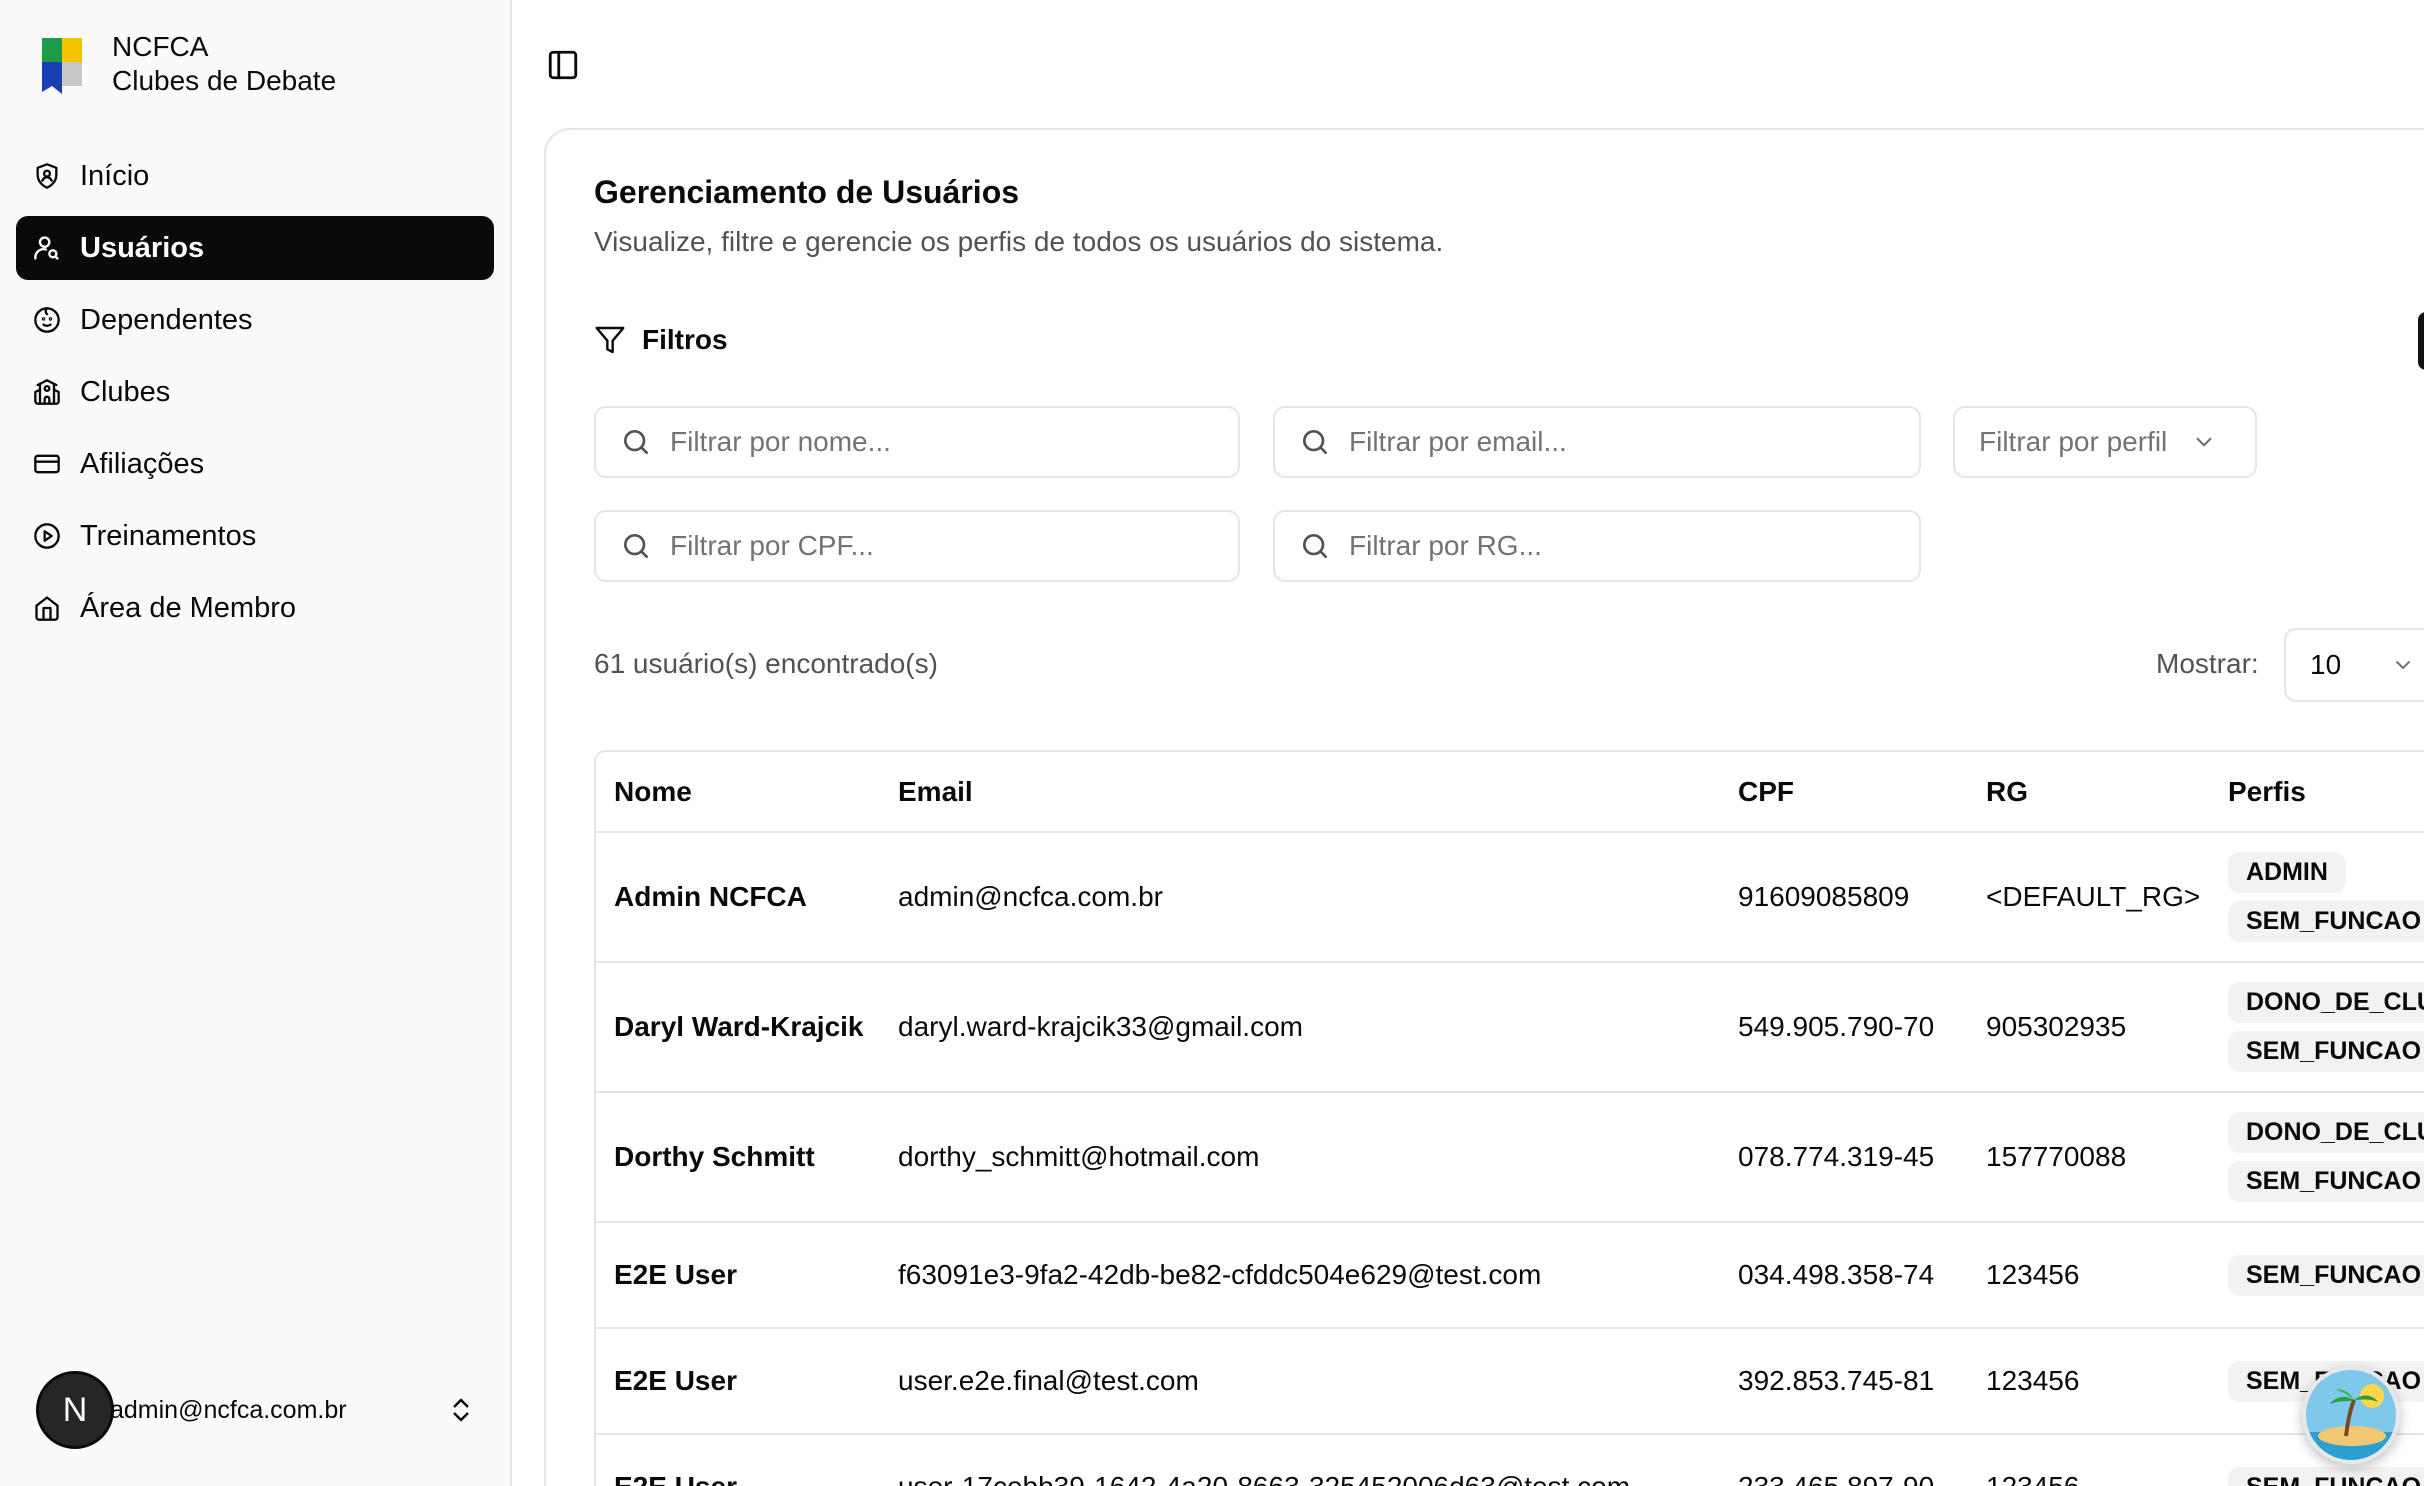 Image resolution: width=2424 pixels, height=1486 pixels. I want to click on cell-rg: <DEFAULT_RG>, so click(2089, 897).